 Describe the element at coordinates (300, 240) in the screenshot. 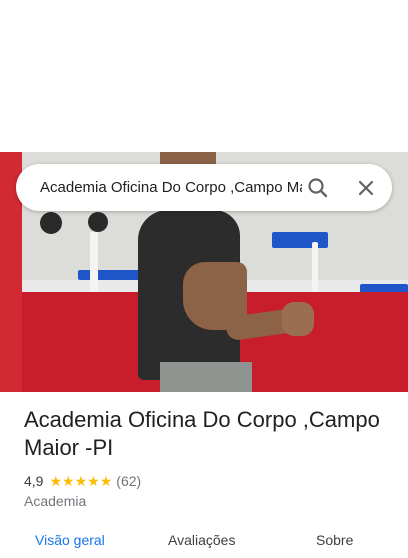

I see `photo-bench` at that location.